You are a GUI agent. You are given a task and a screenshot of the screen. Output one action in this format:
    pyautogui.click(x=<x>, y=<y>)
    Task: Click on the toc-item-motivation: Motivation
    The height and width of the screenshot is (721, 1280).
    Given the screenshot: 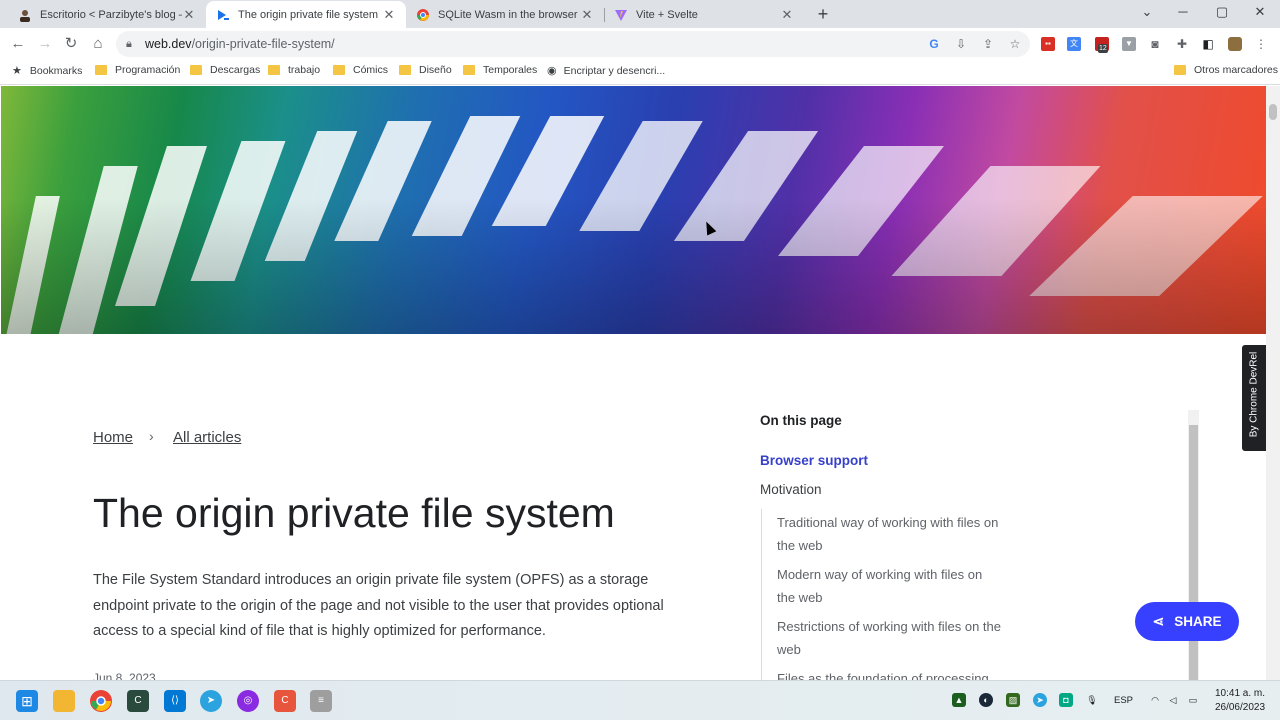 What is the action you would take?
    pyautogui.click(x=791, y=489)
    